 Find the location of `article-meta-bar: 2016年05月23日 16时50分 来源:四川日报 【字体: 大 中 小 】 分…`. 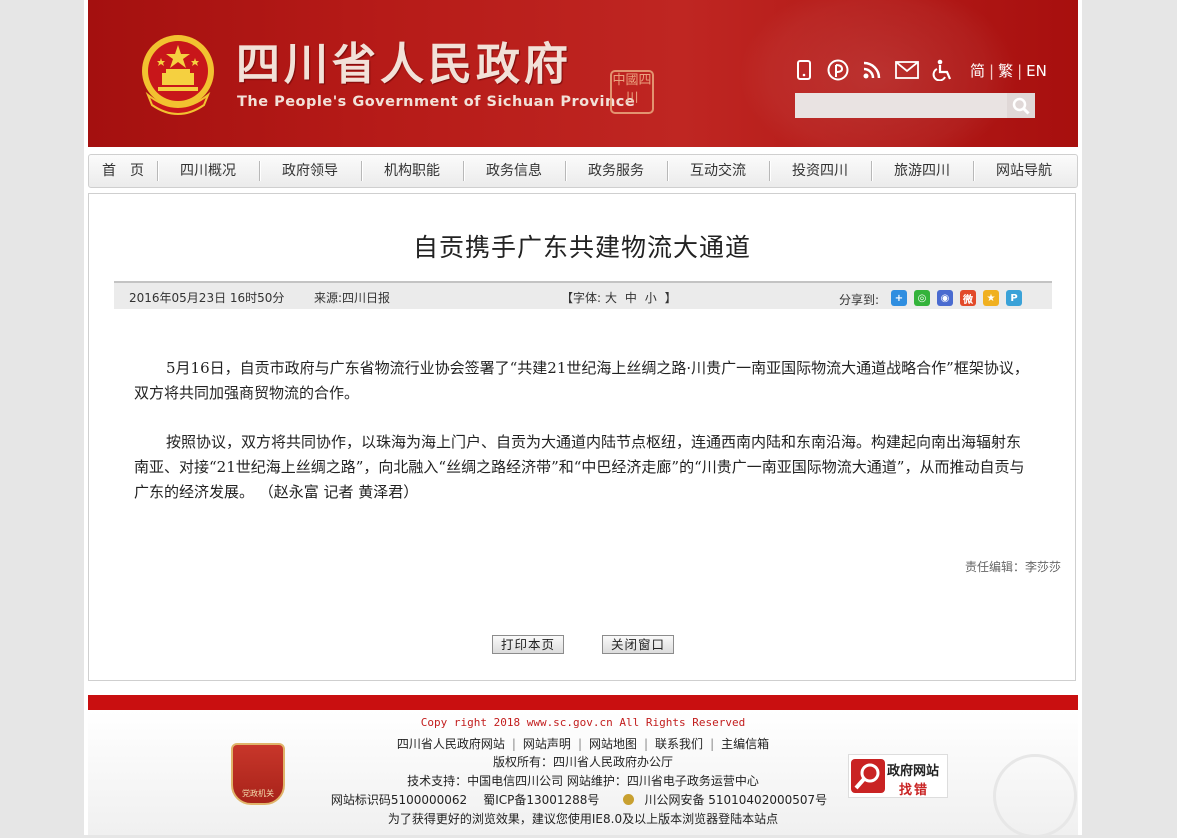

article-meta-bar: 2016年05月23日 16时50分 来源:四川日报 【字体: 大 中 小 】 分… is located at coordinates (583, 295).